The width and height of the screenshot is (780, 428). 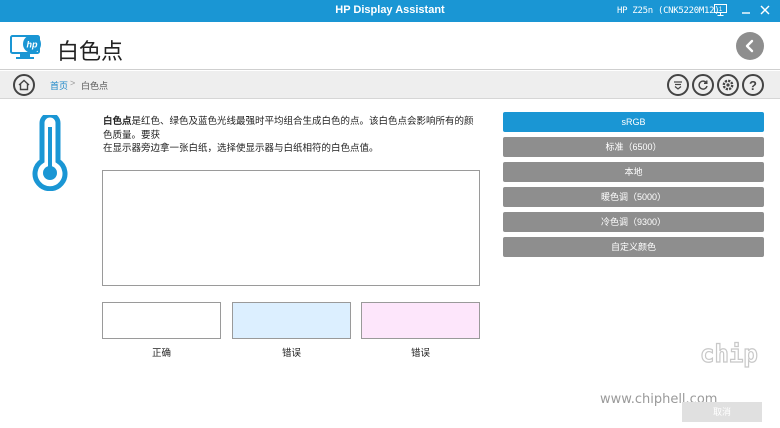 What do you see at coordinates (291, 320) in the screenshot?
I see `wrong-blue-sample-swatch` at bounding box center [291, 320].